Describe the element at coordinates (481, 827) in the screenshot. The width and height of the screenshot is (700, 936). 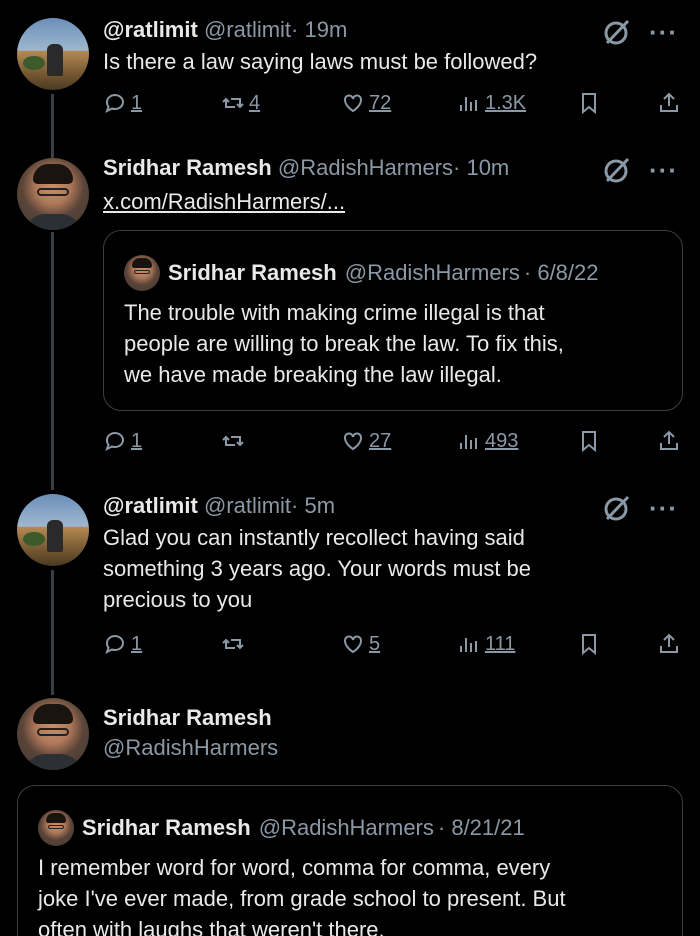
I see `timestamp: · 8/21/21` at that location.